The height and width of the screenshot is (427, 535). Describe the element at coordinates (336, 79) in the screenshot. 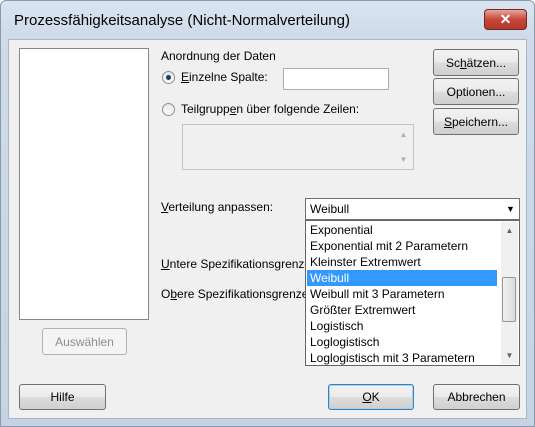

I see `single-column-input` at that location.